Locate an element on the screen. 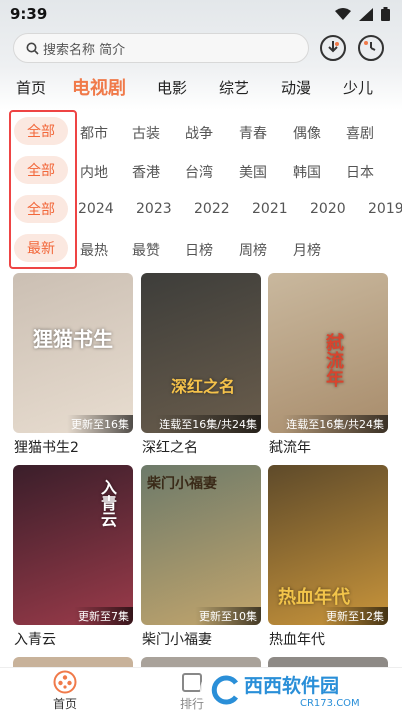 This screenshot has height=715, width=402. nav-rank-label: 排行 is located at coordinates (192, 704).